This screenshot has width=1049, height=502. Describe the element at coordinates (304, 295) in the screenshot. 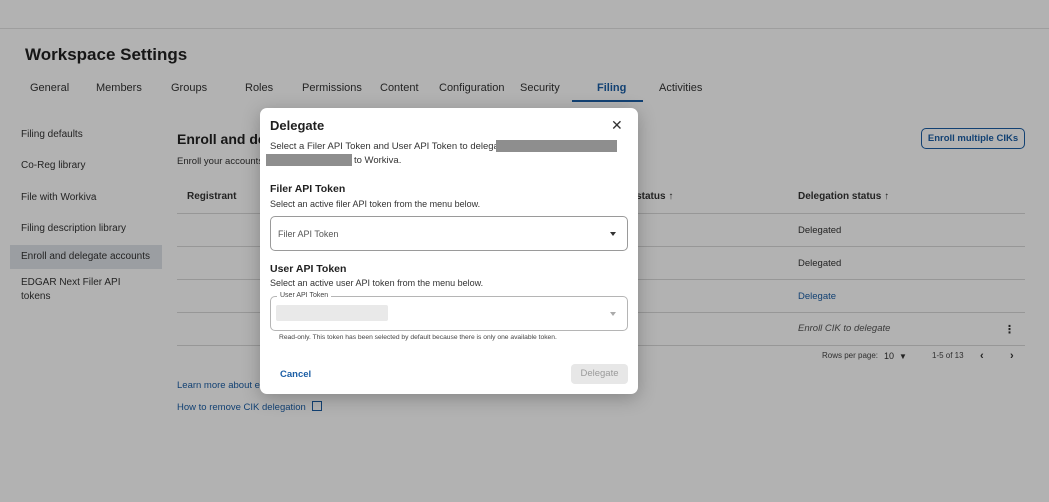

I see `user-token-field-label: User API Token` at that location.